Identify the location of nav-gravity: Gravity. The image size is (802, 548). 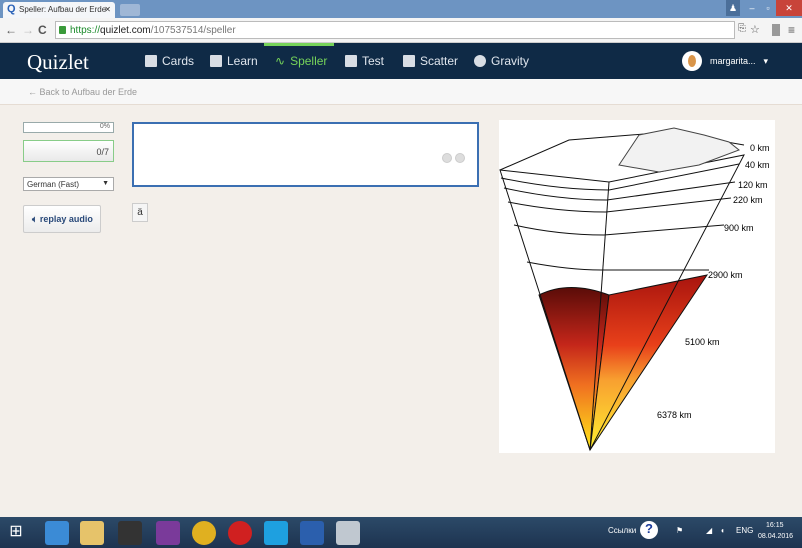
(501, 61).